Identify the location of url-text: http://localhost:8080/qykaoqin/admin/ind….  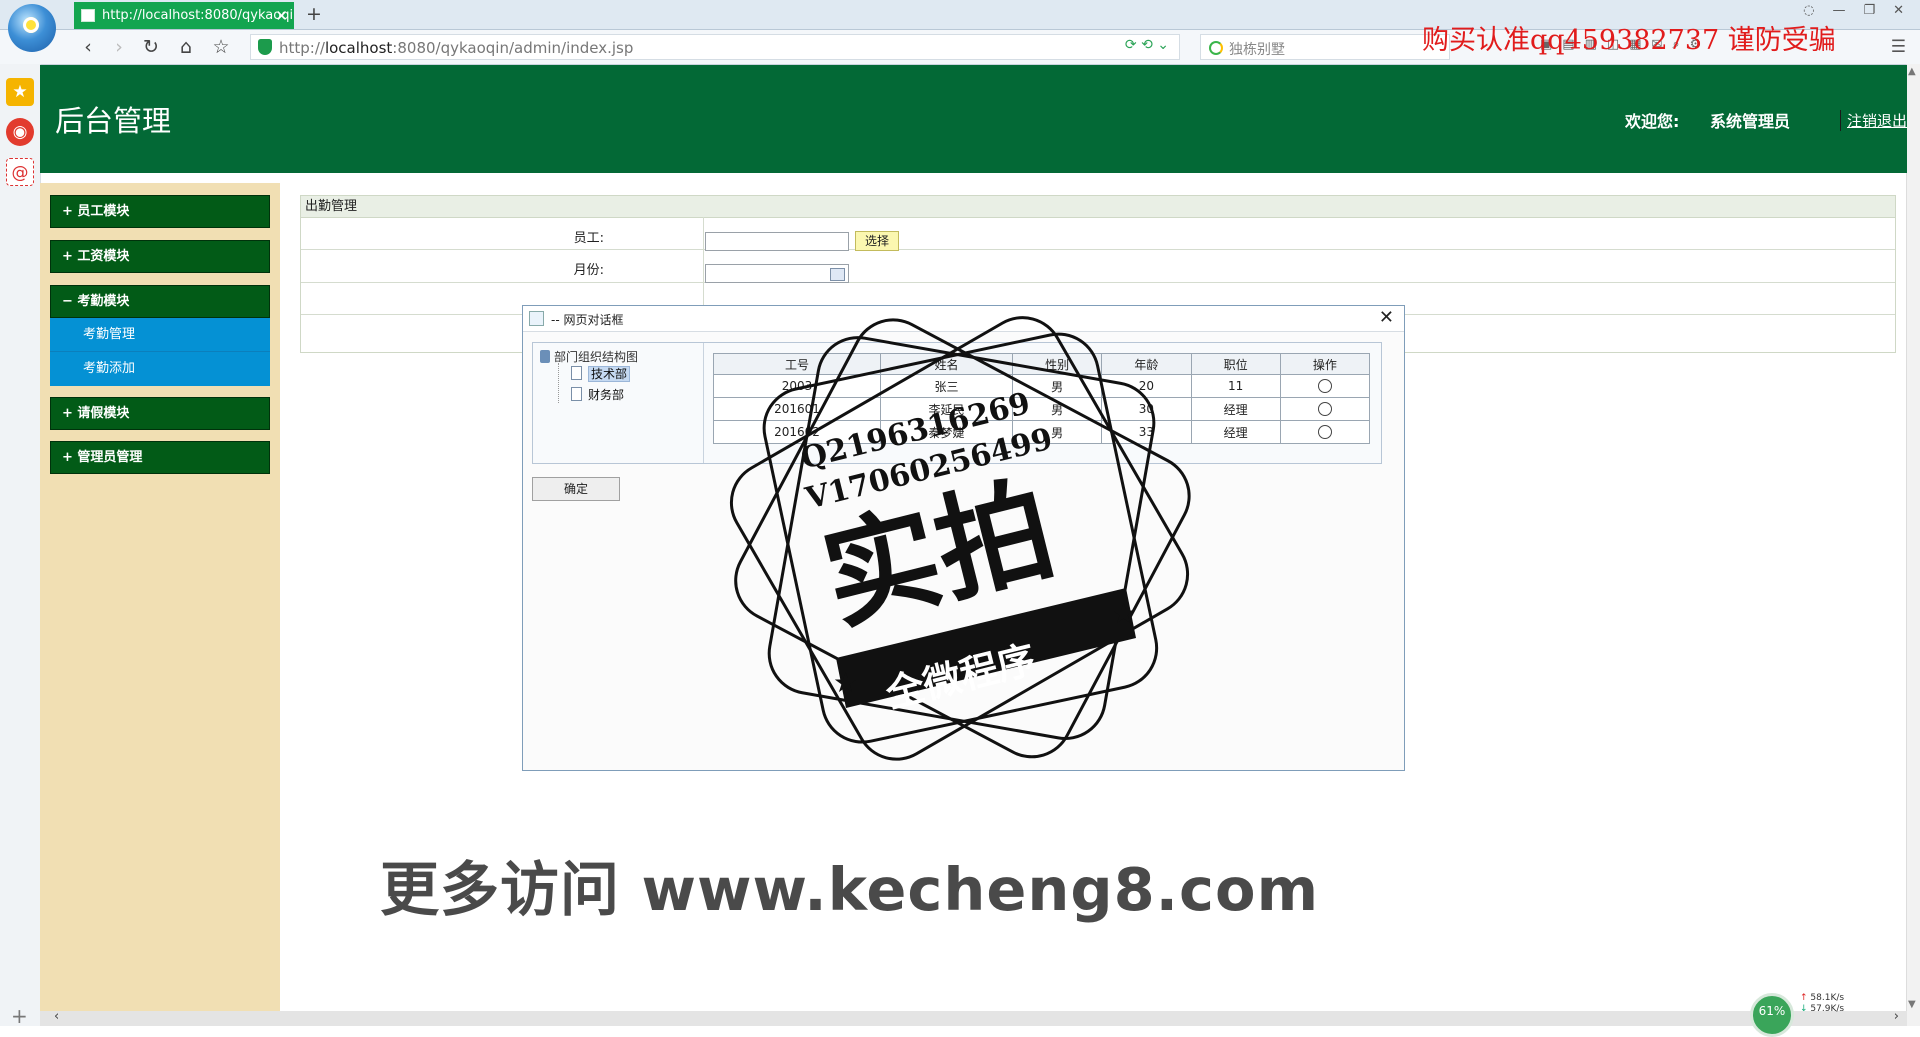
(456, 48).